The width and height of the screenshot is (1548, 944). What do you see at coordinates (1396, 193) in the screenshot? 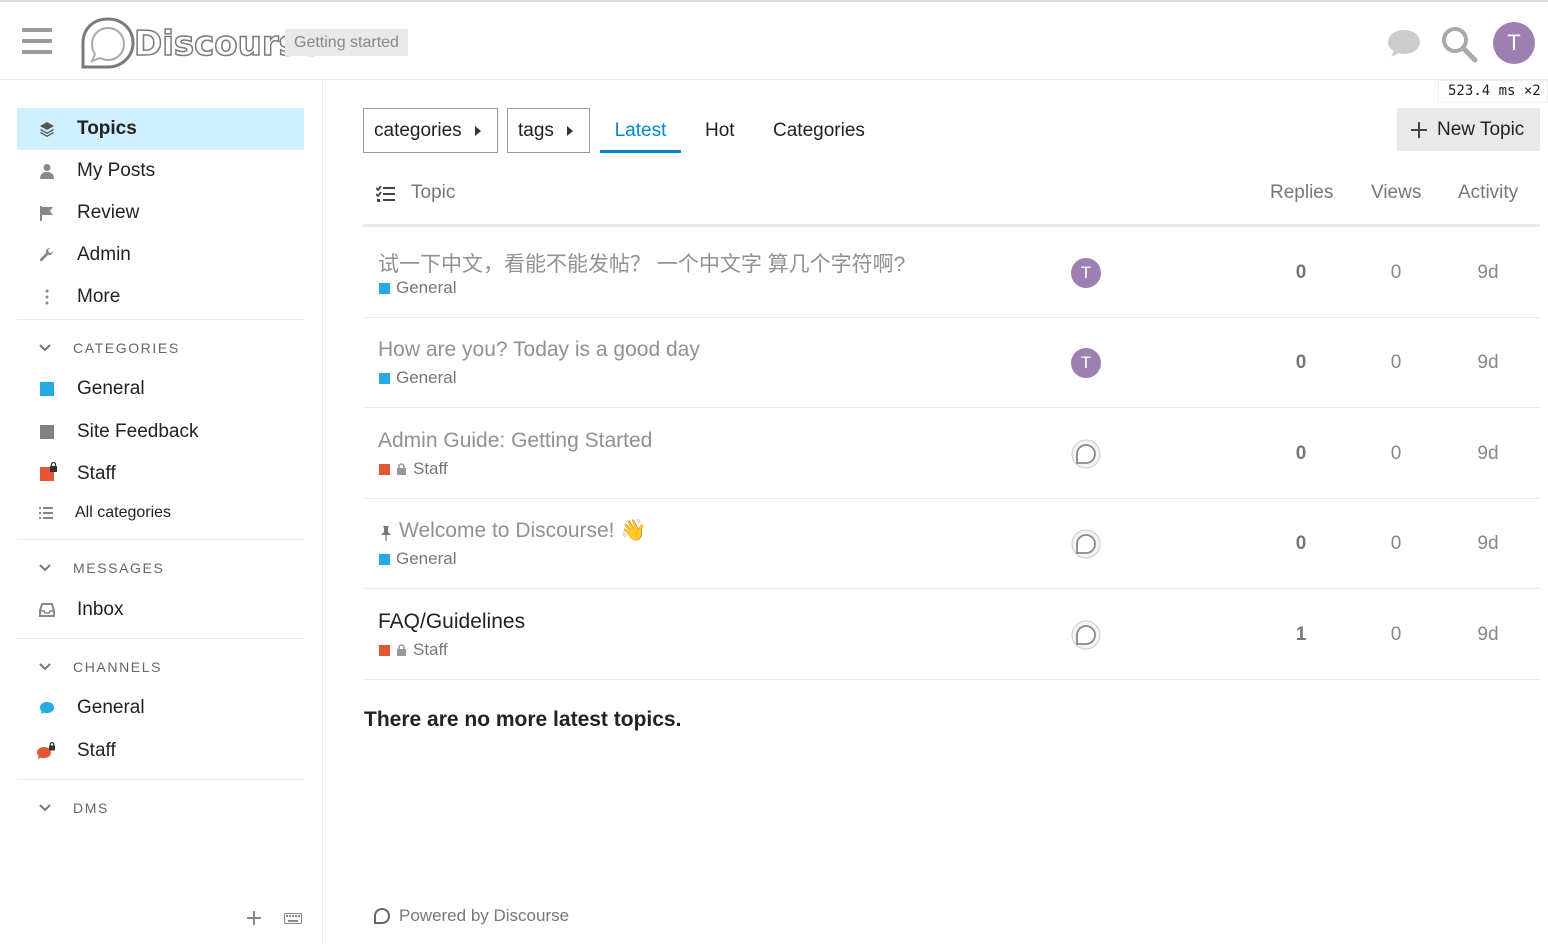
I see `column-header-views: Views` at bounding box center [1396, 193].